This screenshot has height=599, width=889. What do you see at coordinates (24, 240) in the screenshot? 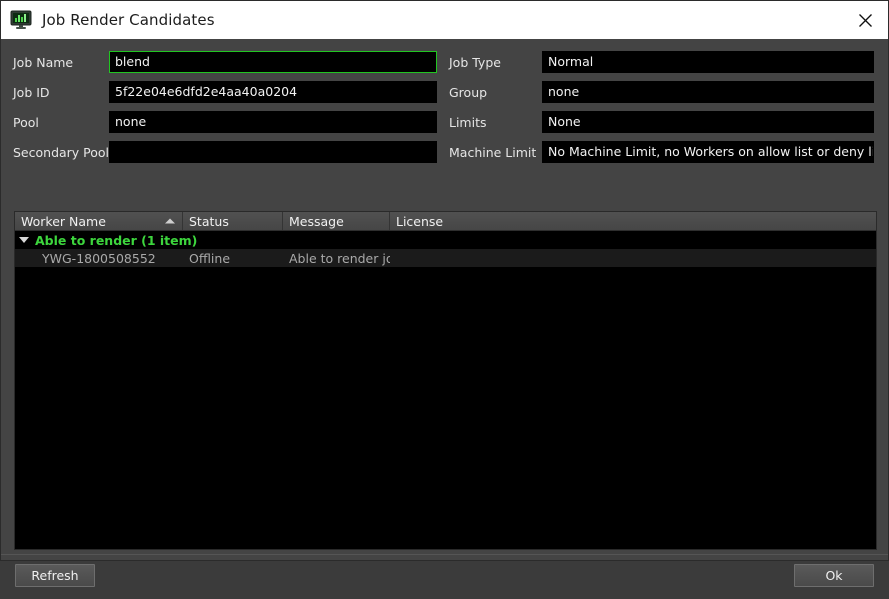
I see `chevron-down-icon` at bounding box center [24, 240].